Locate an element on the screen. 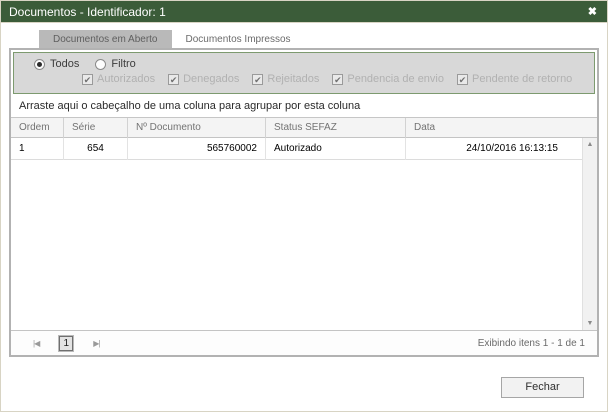  checkbox-label: Pendencia de envio is located at coordinates (395, 79).